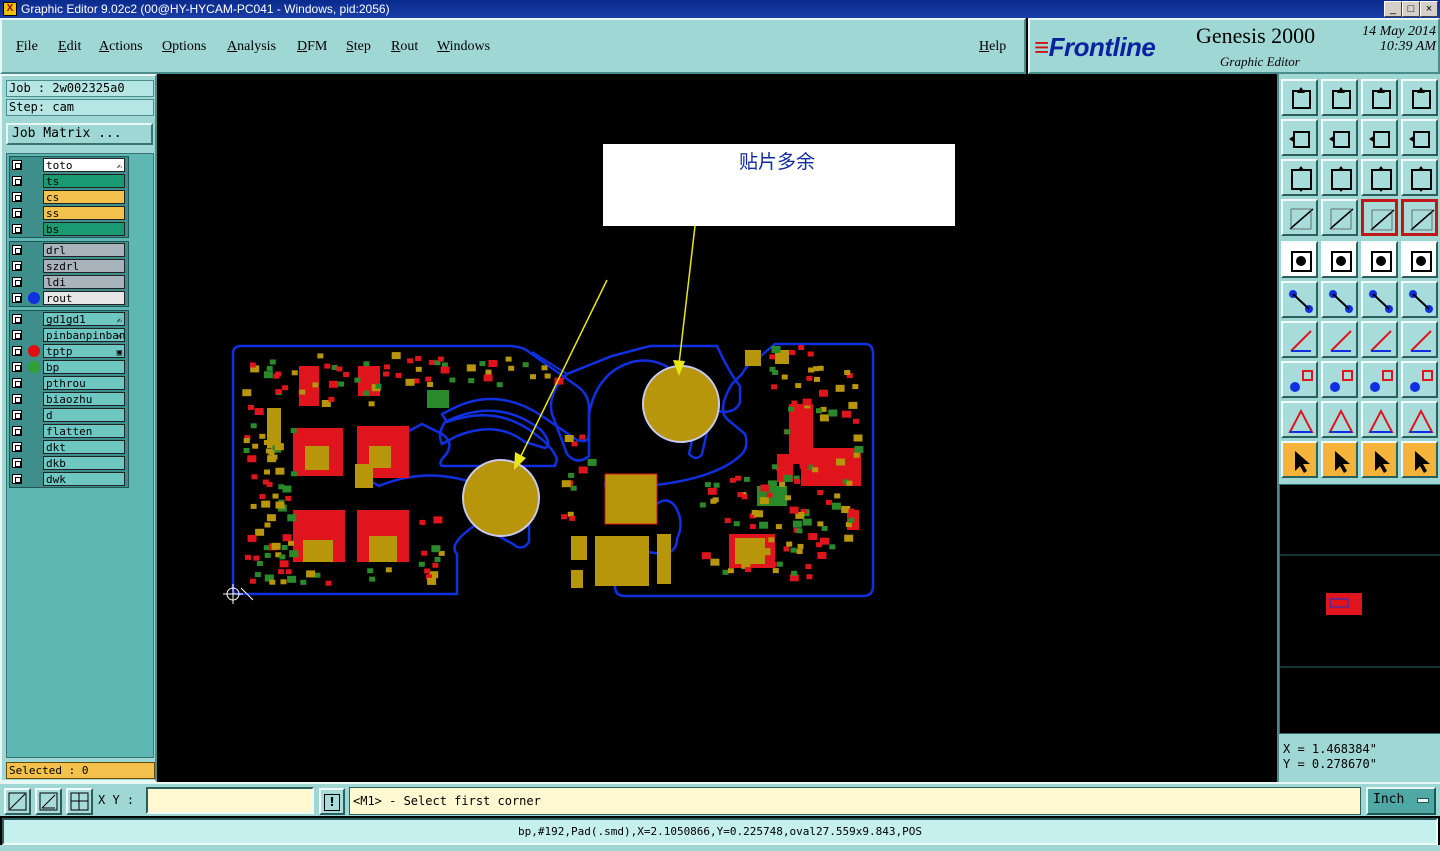 The width and height of the screenshot is (1440, 851). I want to click on snap-alt-icon, so click(1419, 217).